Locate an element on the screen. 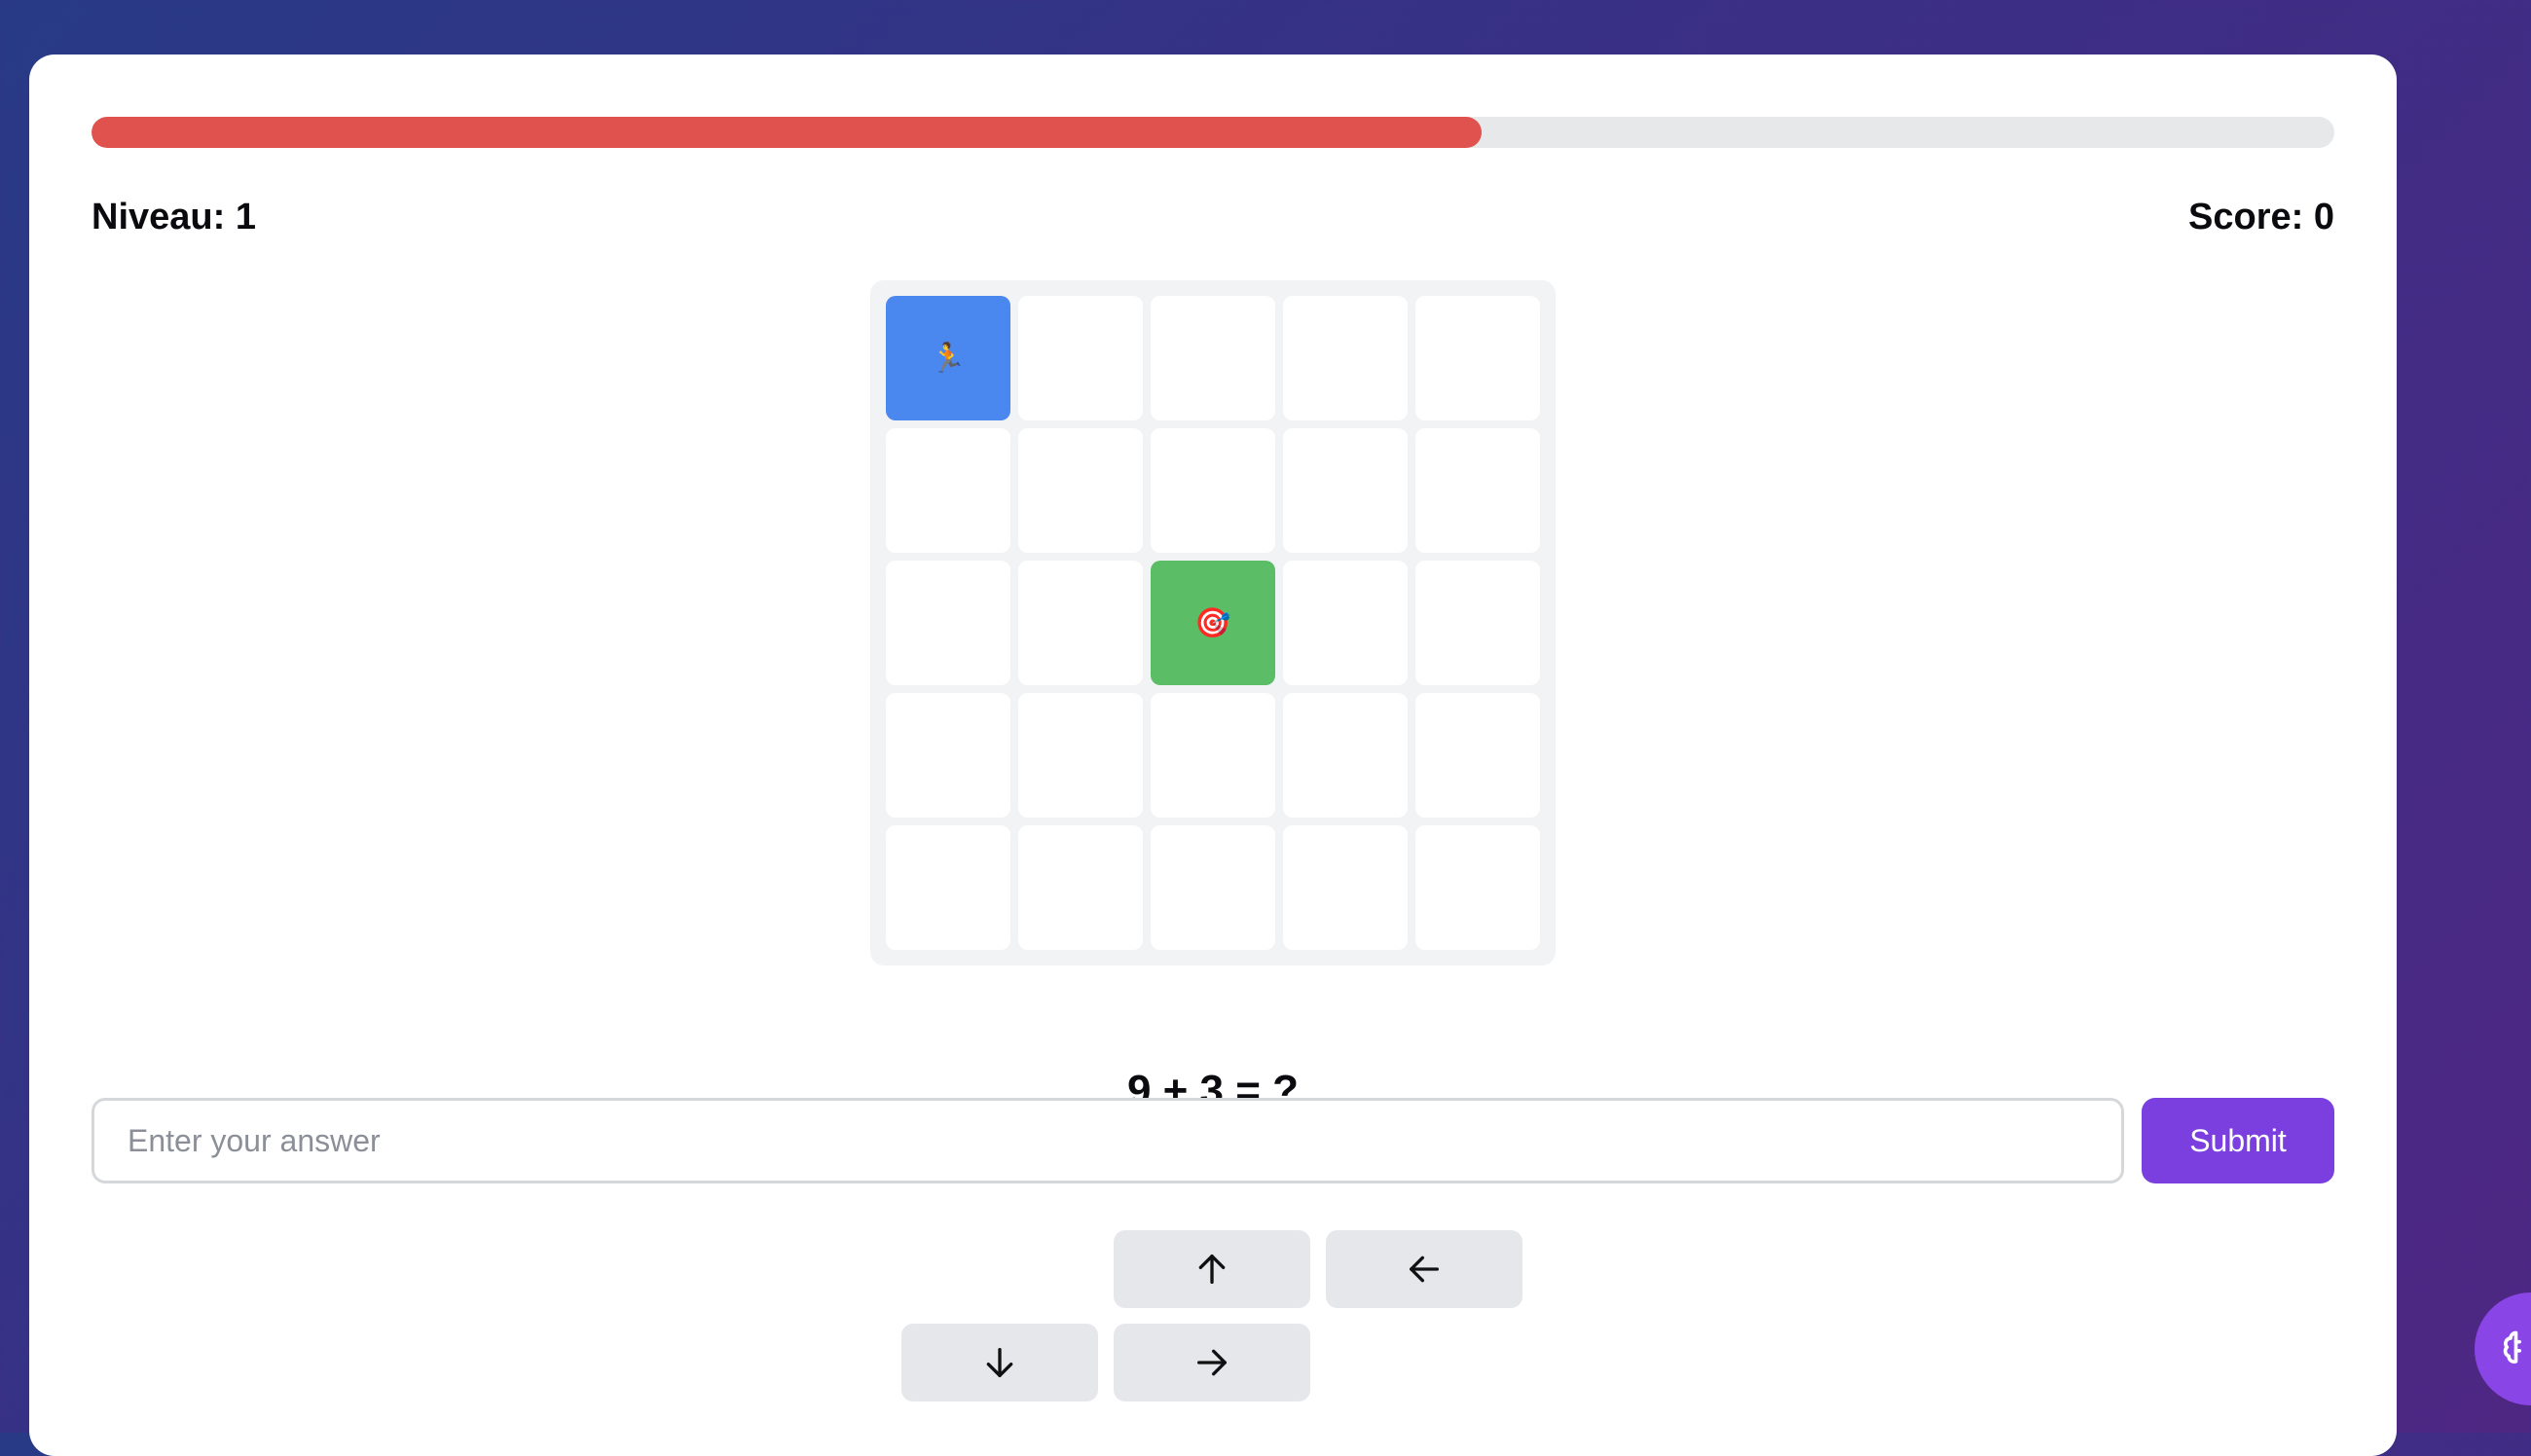 The height and width of the screenshot is (1456, 2531). runner-icon: 🏃 is located at coordinates (948, 358).